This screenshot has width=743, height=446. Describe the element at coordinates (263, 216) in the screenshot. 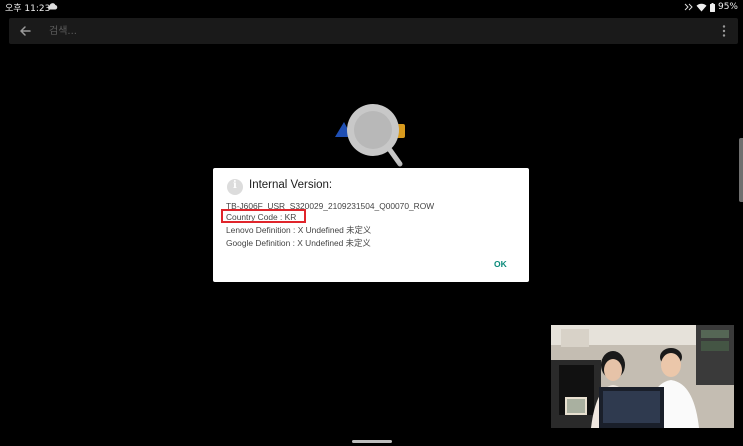

I see `country-code-highlight` at that location.